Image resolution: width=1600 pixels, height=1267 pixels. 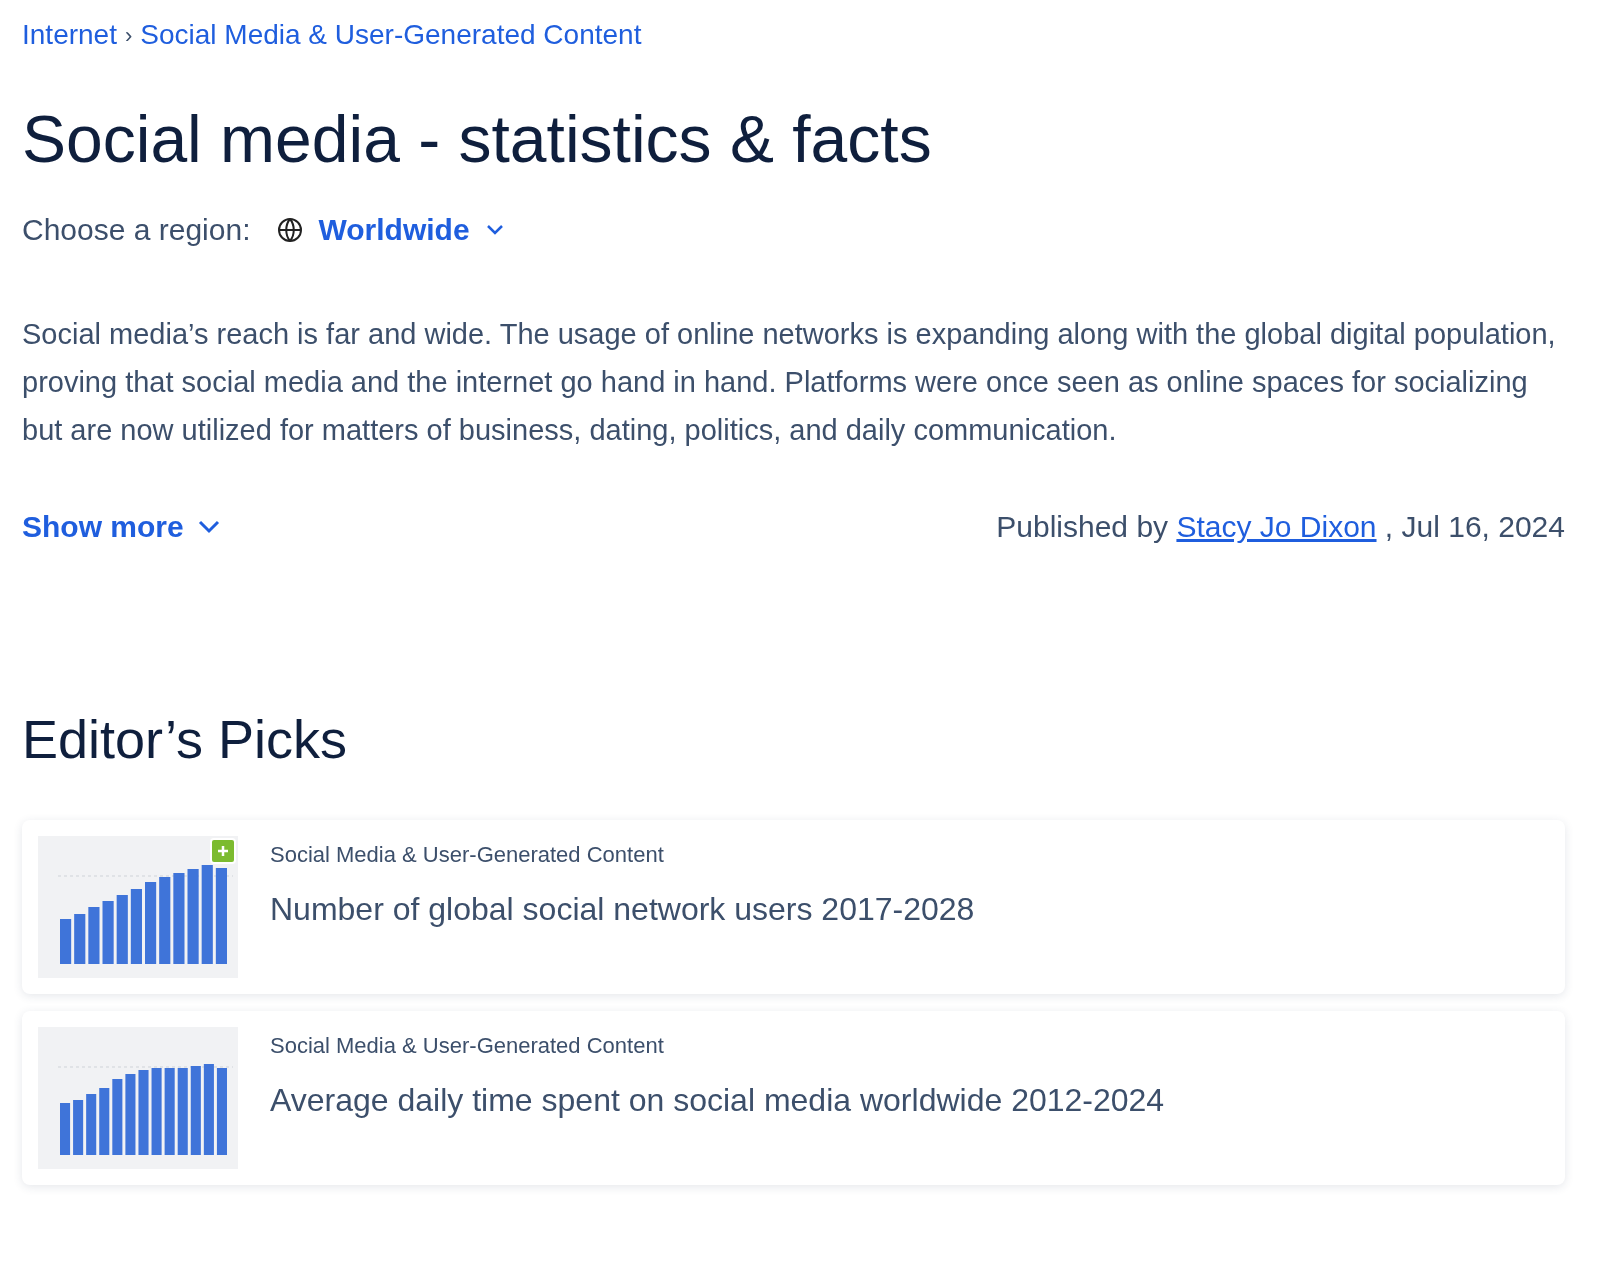 I want to click on description-paragraph: Social media’s reach is far and wide. The usage of online networks is expanding along with the global digital population, proving that social media and the internet go hand in hand. Platforms were once seen as online spaces for socializing but are now utilized for matters of business, dating, politics, and daily communication., so click(x=789, y=383).